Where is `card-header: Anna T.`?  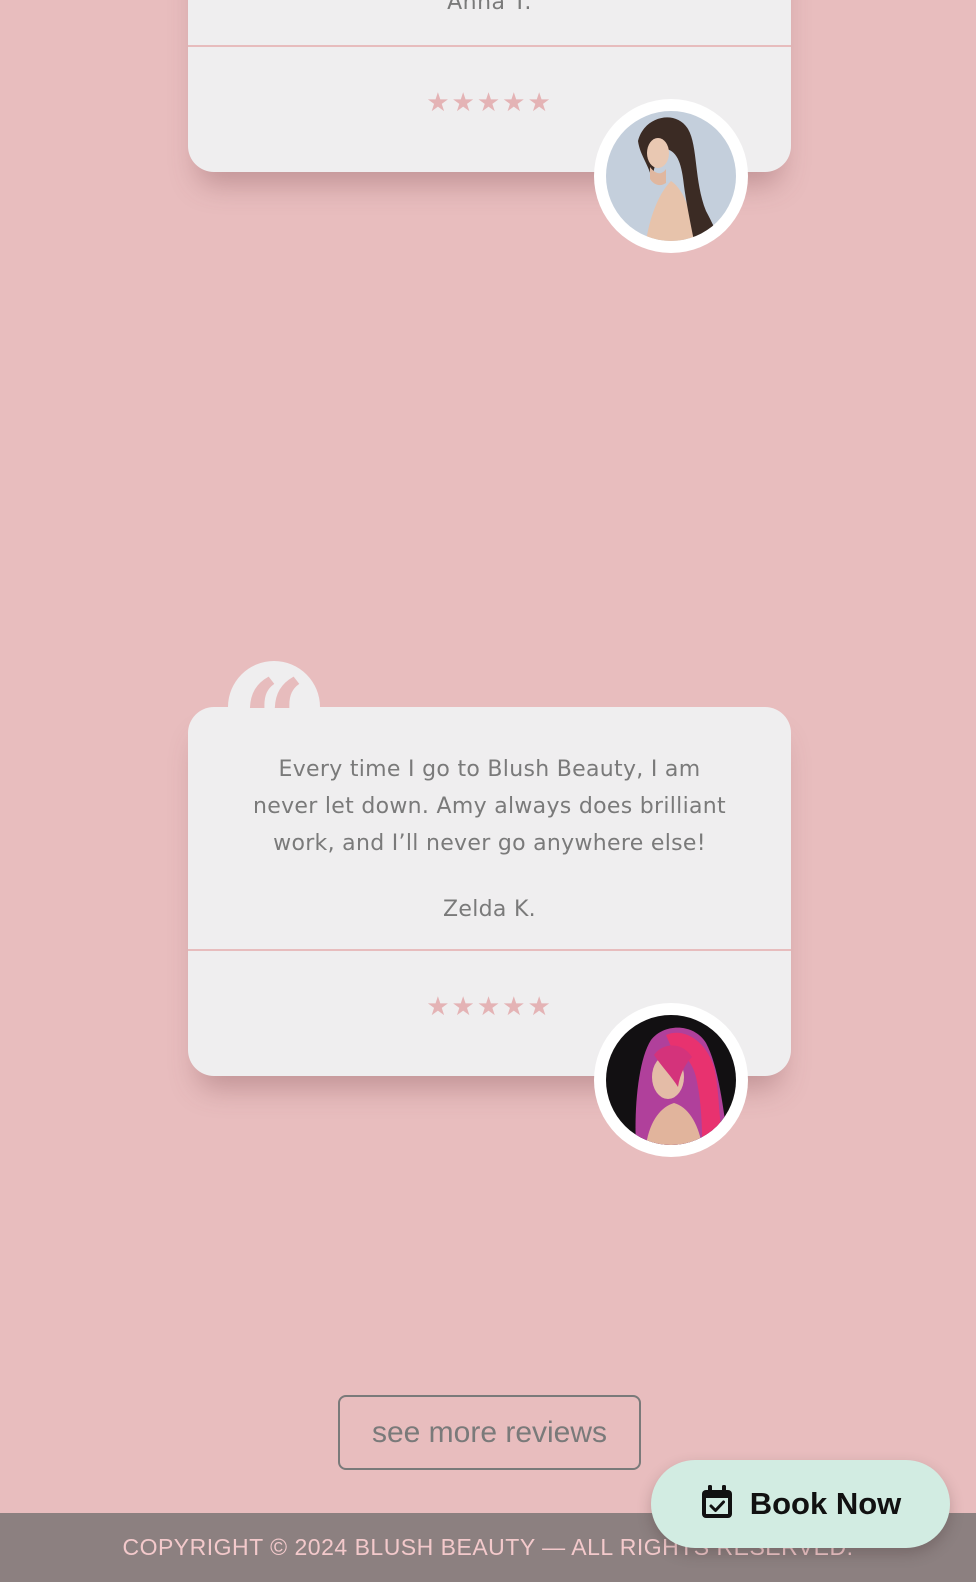
card-header: Anna T. is located at coordinates (489, 23).